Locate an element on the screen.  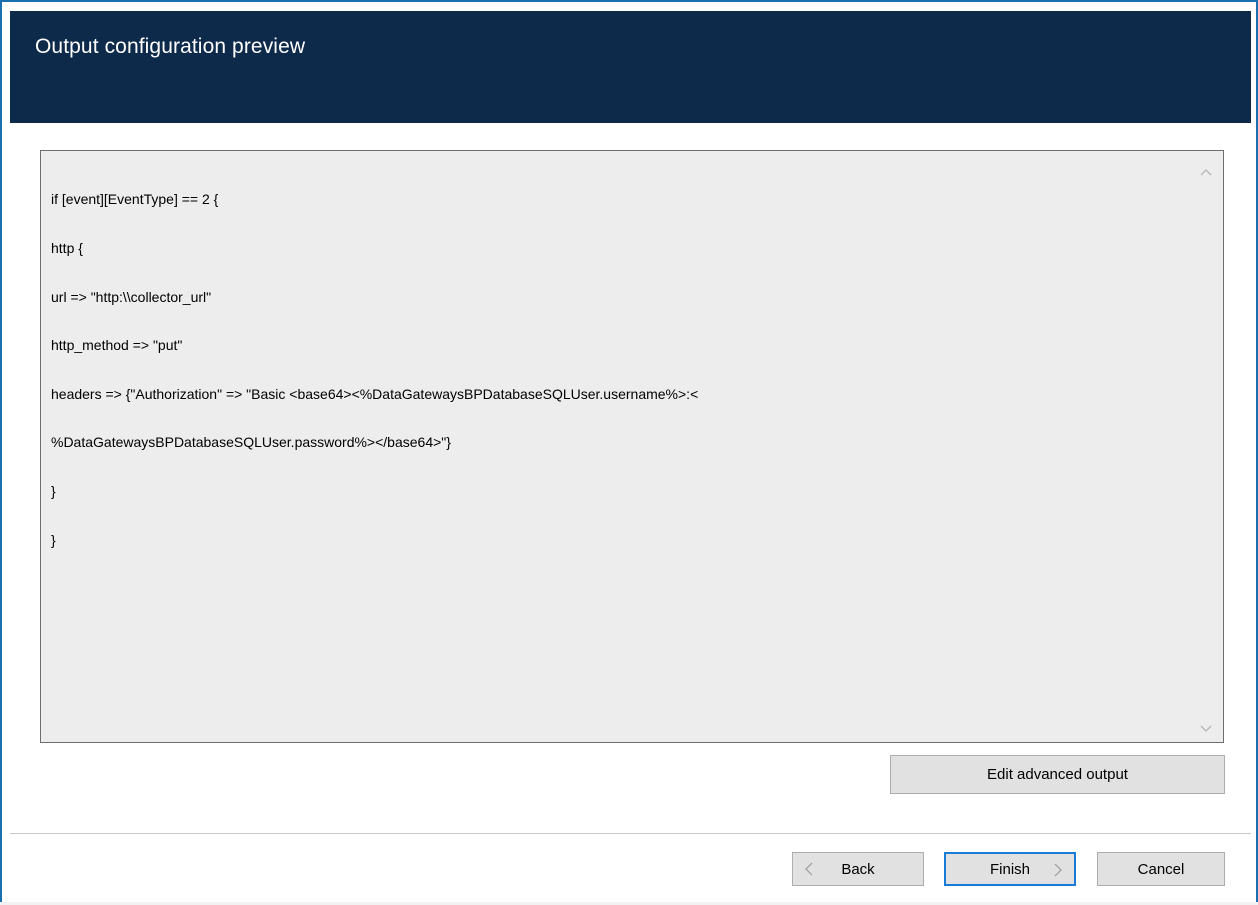
edit-advanced-output-button: Edit advanced output is located at coordinates (1057, 774).